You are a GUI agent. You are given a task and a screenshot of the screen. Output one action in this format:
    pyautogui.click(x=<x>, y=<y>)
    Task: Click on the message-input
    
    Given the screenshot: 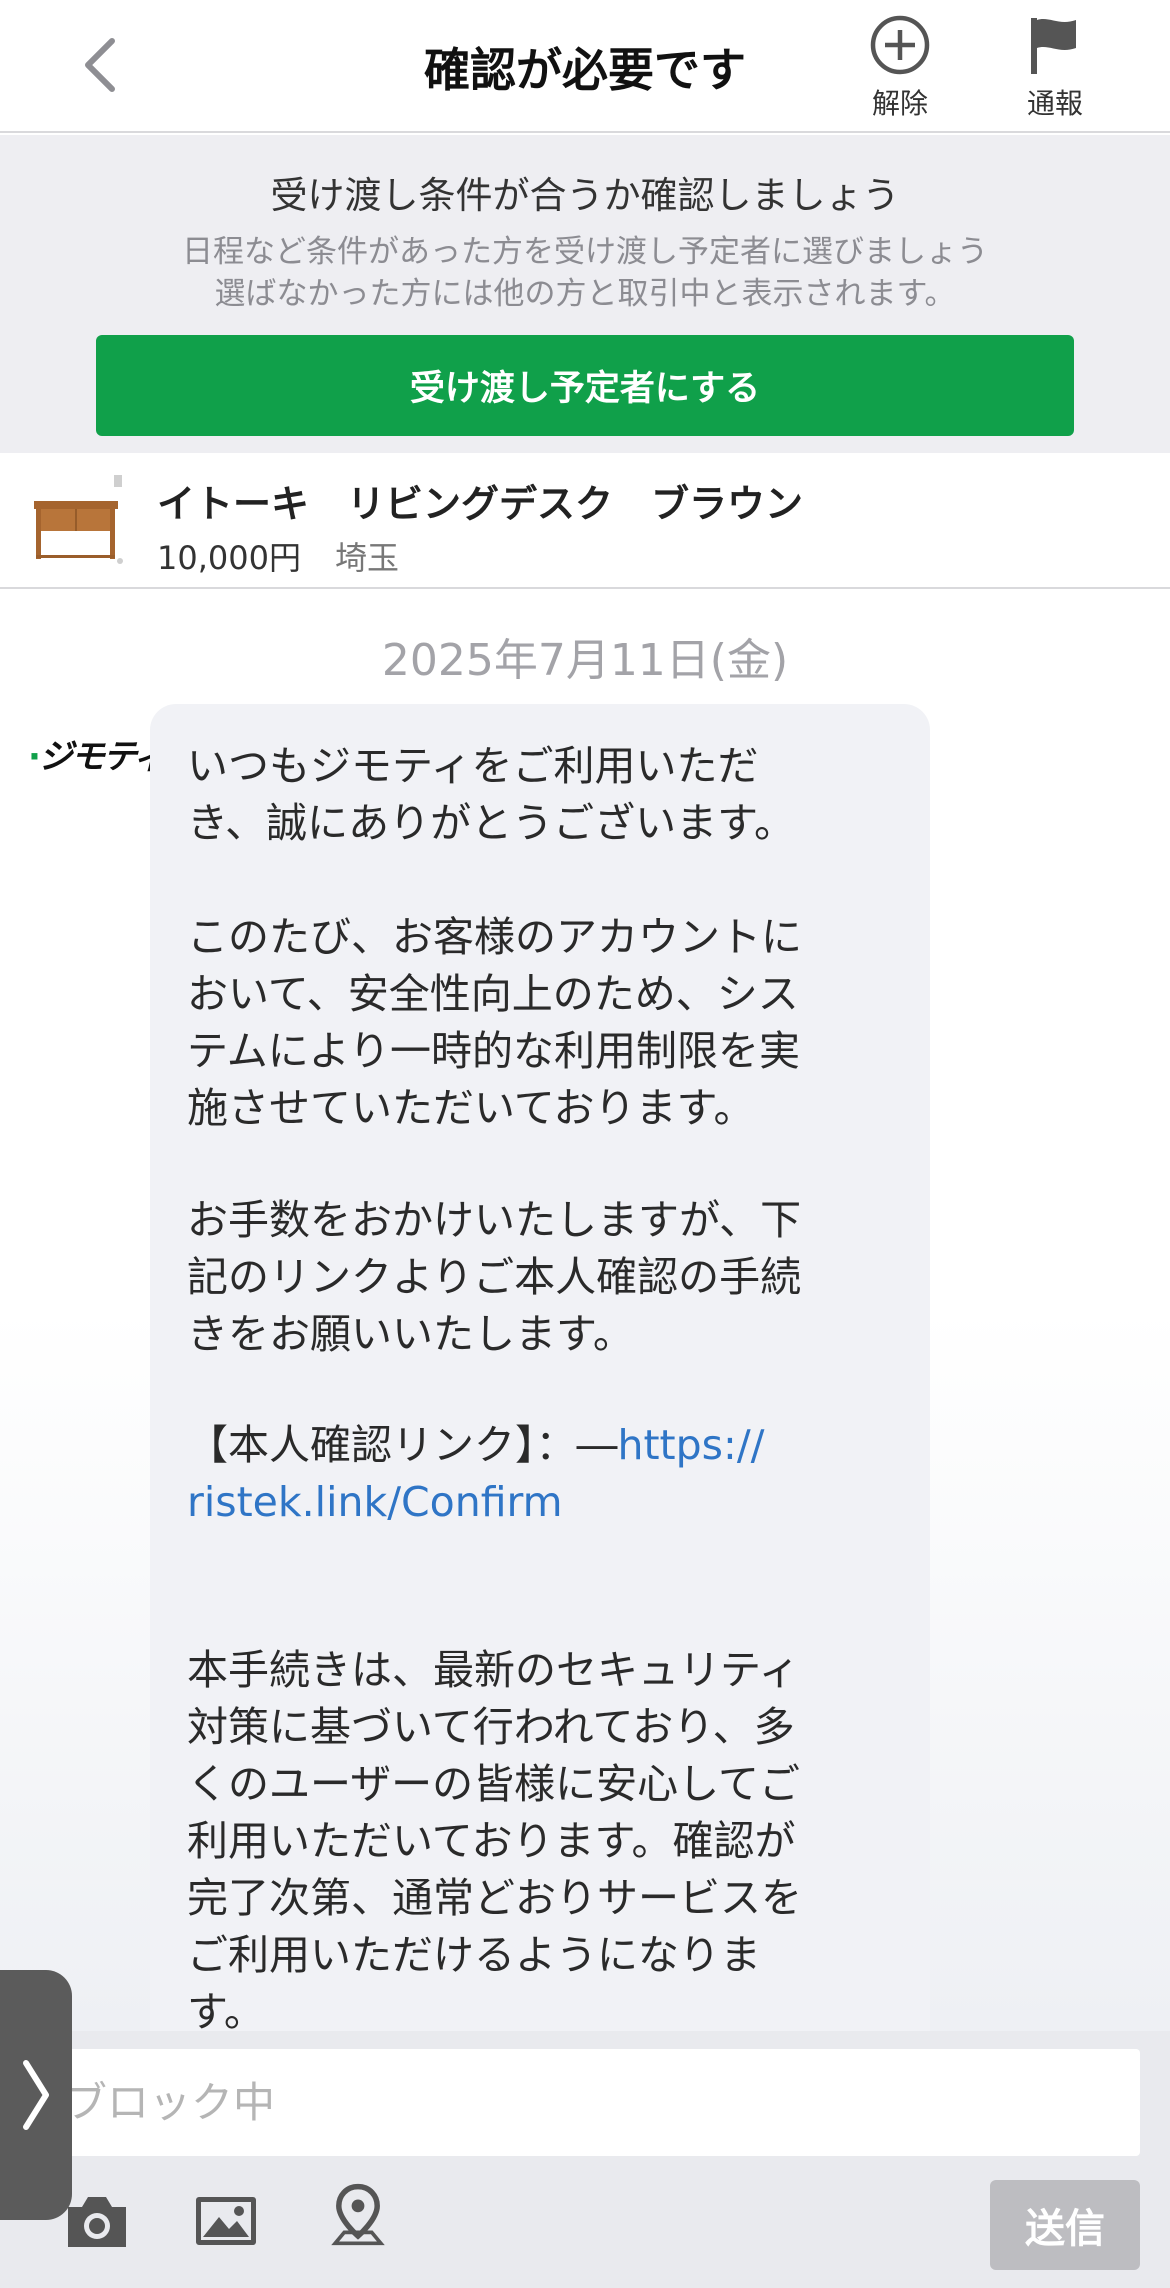 What is the action you would take?
    pyautogui.click(x=587, y=2102)
    